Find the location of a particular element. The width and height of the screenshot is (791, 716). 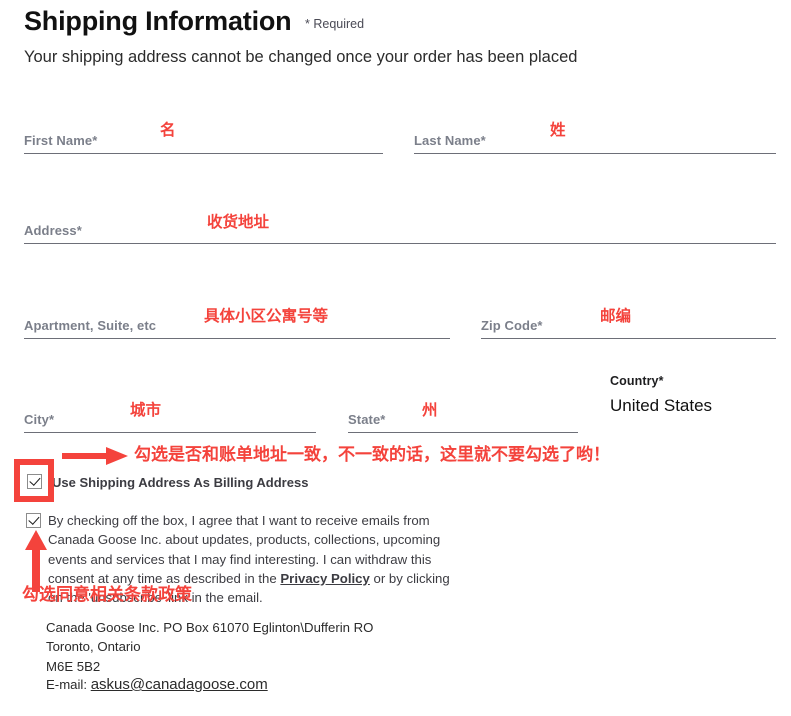

zip-code-field: Zip Code* is located at coordinates (628, 319).